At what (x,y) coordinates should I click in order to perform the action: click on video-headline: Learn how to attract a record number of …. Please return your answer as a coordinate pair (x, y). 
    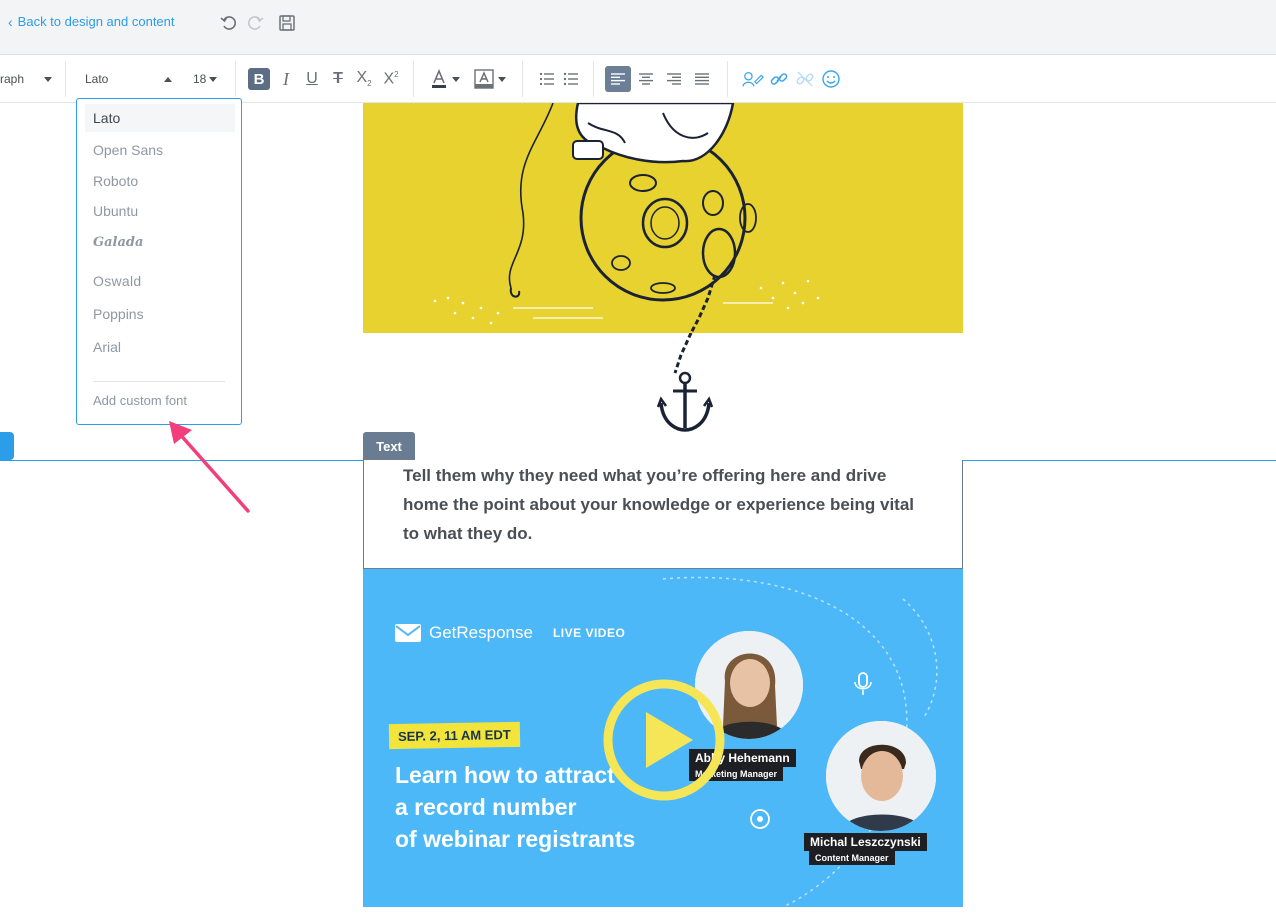
    Looking at the image, I should click on (515, 807).